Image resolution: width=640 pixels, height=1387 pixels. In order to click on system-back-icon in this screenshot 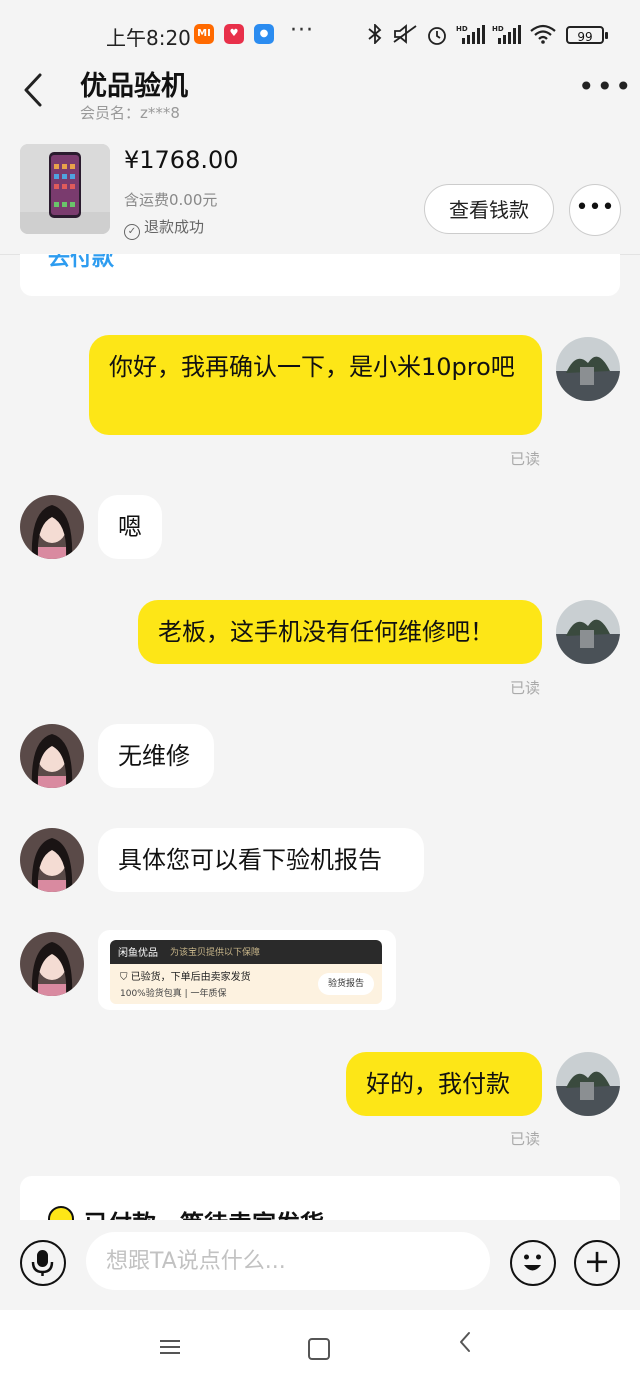, I will do `click(465, 1345)`.